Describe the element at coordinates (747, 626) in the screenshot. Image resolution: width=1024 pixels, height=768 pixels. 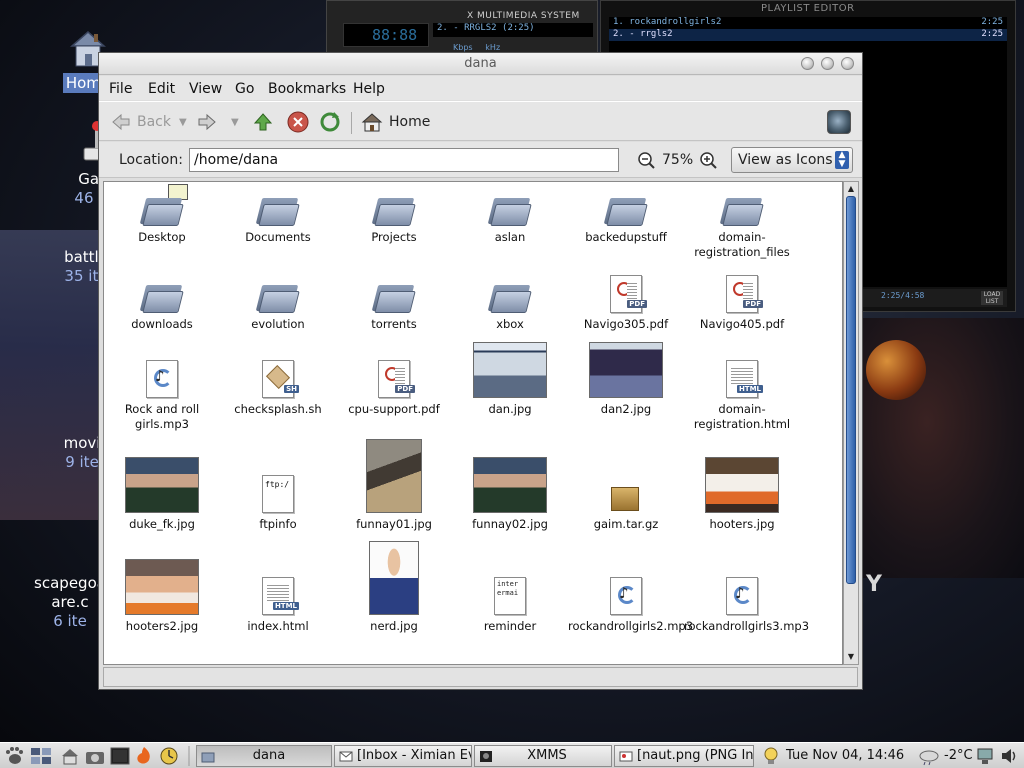
I see `file-item-label: rockandrollgirls3.mp3` at that location.